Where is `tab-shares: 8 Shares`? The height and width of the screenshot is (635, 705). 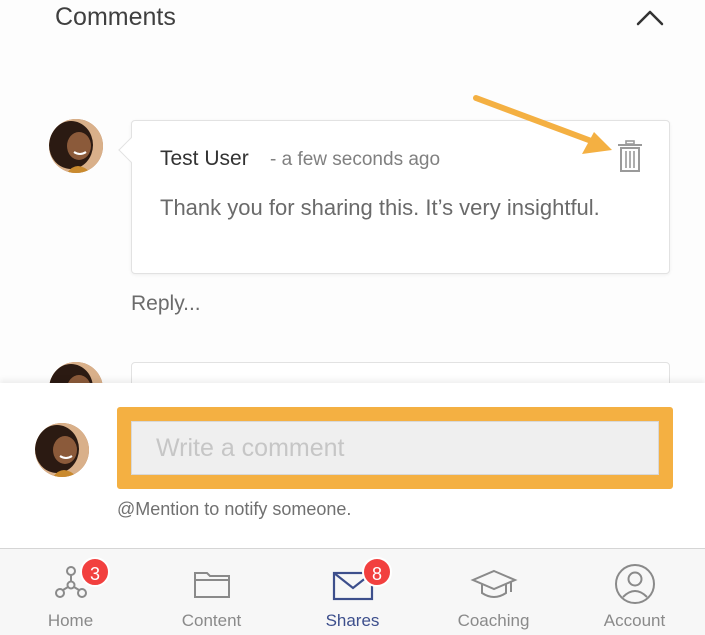
tab-shares: 8 Shares is located at coordinates (352, 592).